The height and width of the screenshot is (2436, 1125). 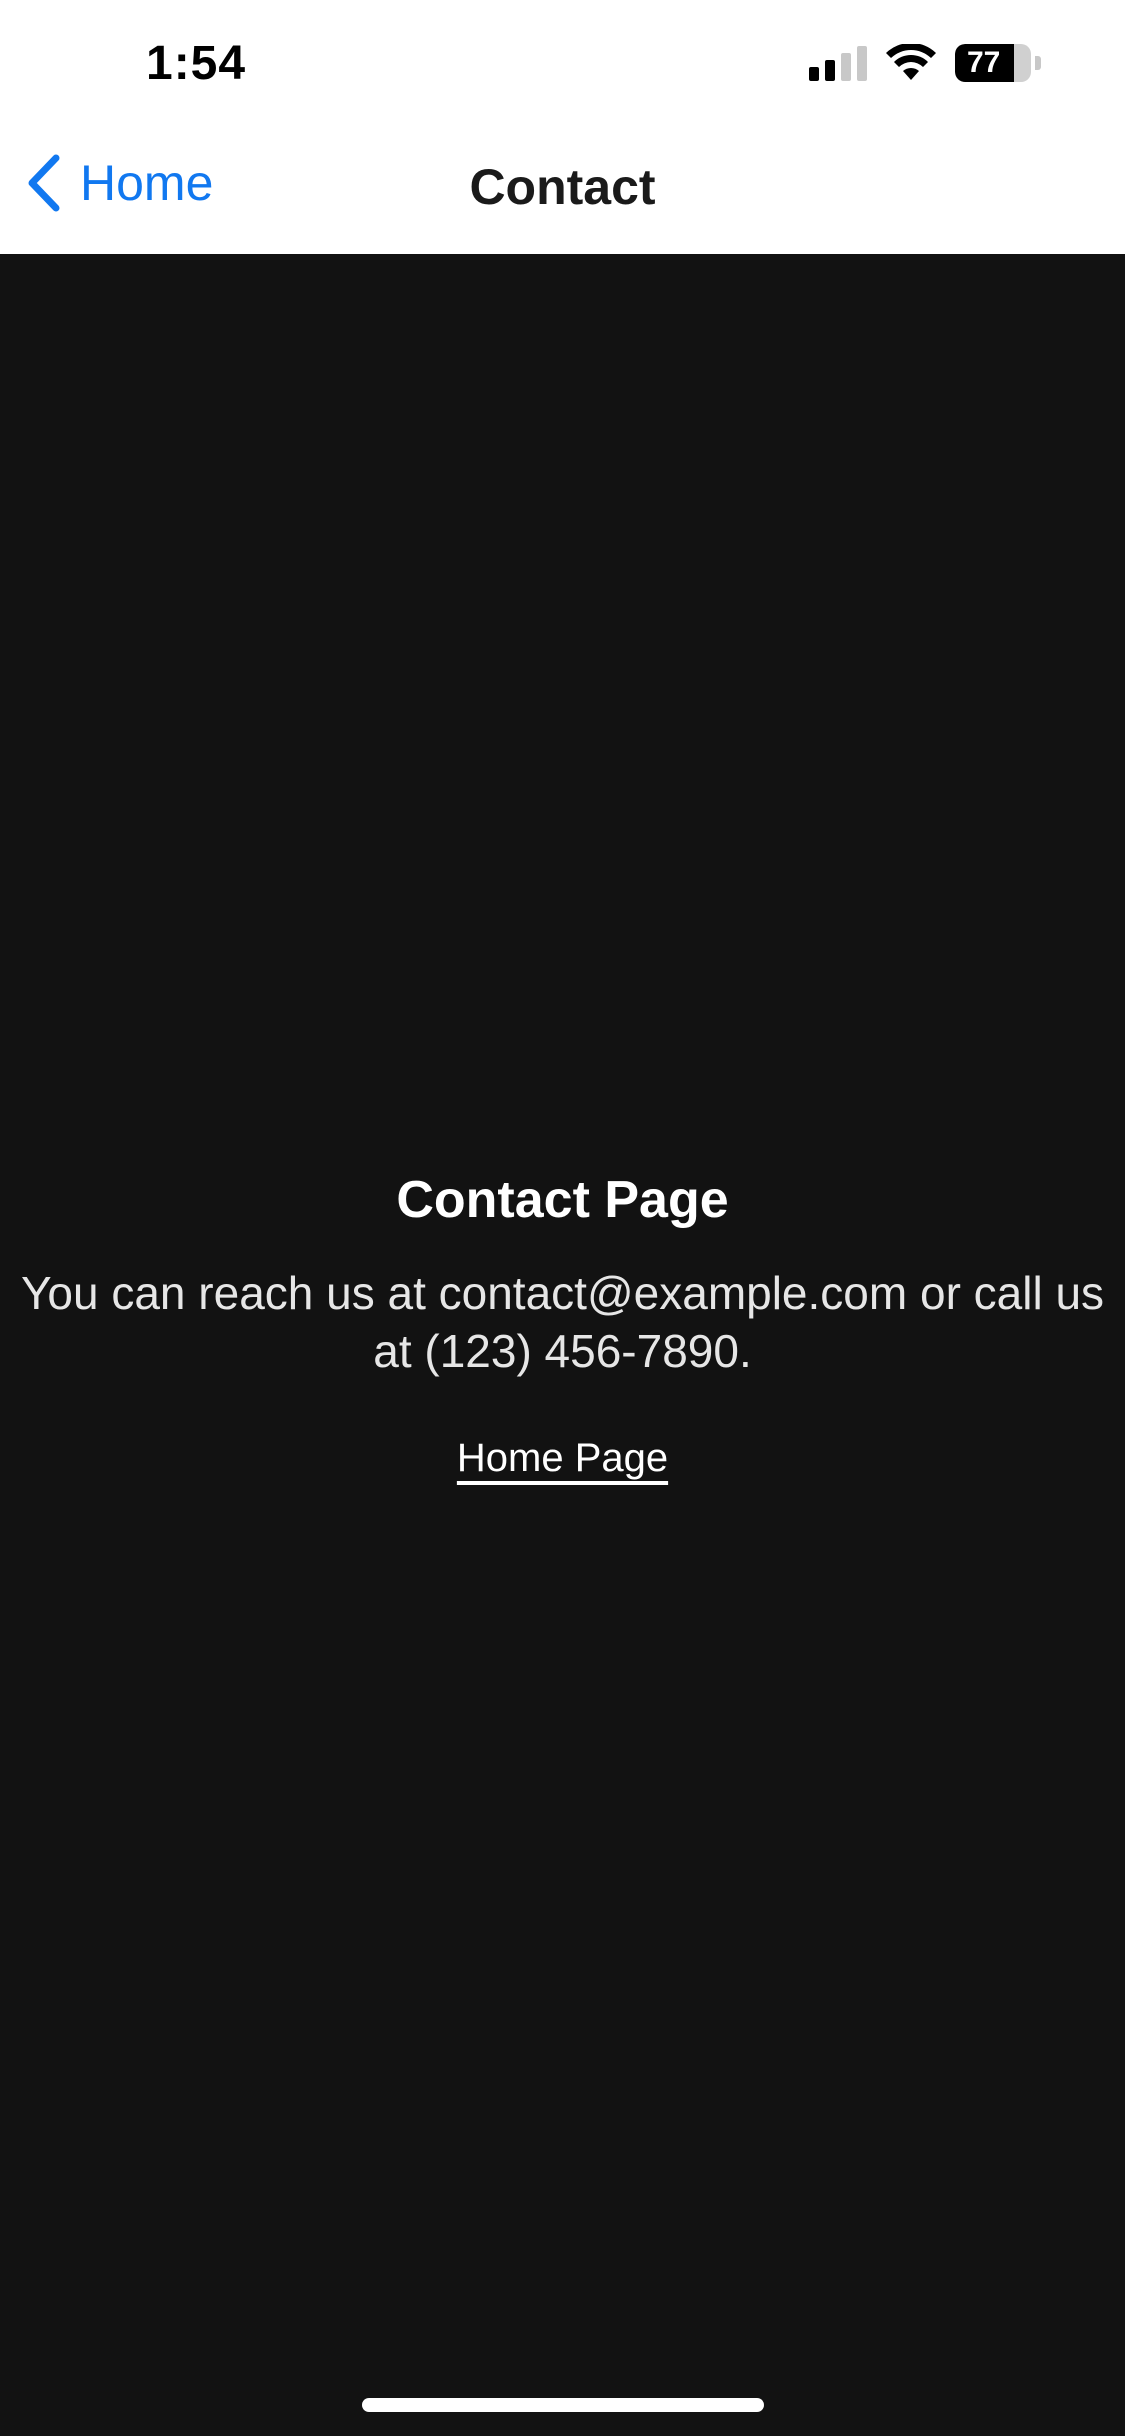 What do you see at coordinates (196, 63) in the screenshot?
I see `status-time: 1:54` at bounding box center [196, 63].